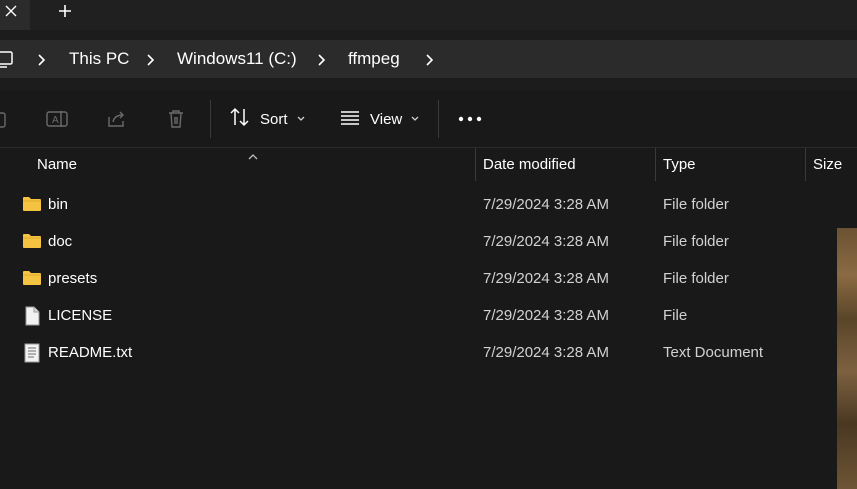 The height and width of the screenshot is (489, 857). Describe the element at coordinates (253, 157) in the screenshot. I see `sort-ascending-icon` at that location.